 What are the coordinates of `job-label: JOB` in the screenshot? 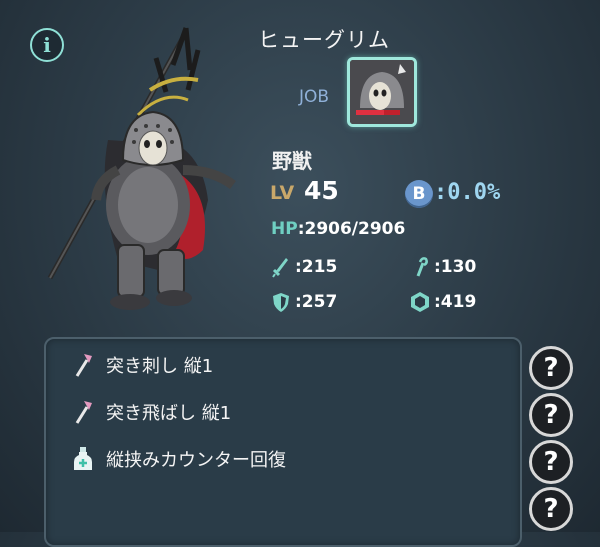 It's located at (314, 97).